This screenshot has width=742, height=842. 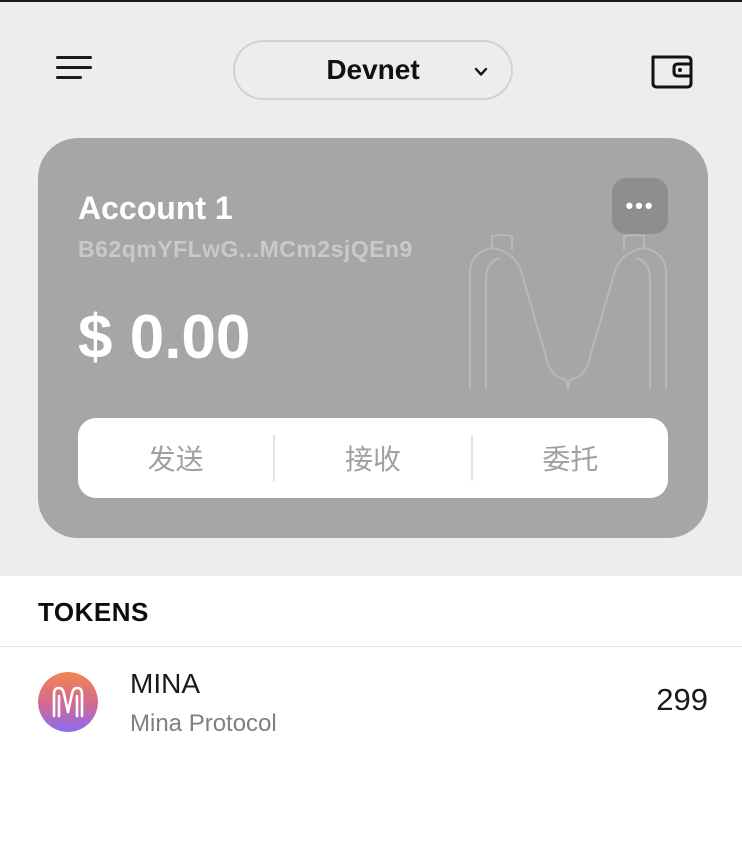 What do you see at coordinates (672, 70) in the screenshot?
I see `wallet-icon` at bounding box center [672, 70].